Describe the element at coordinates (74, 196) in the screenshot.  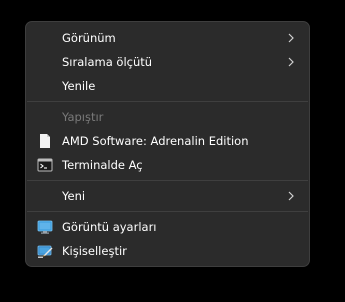
I see `menu-item-label: Yeni` at that location.